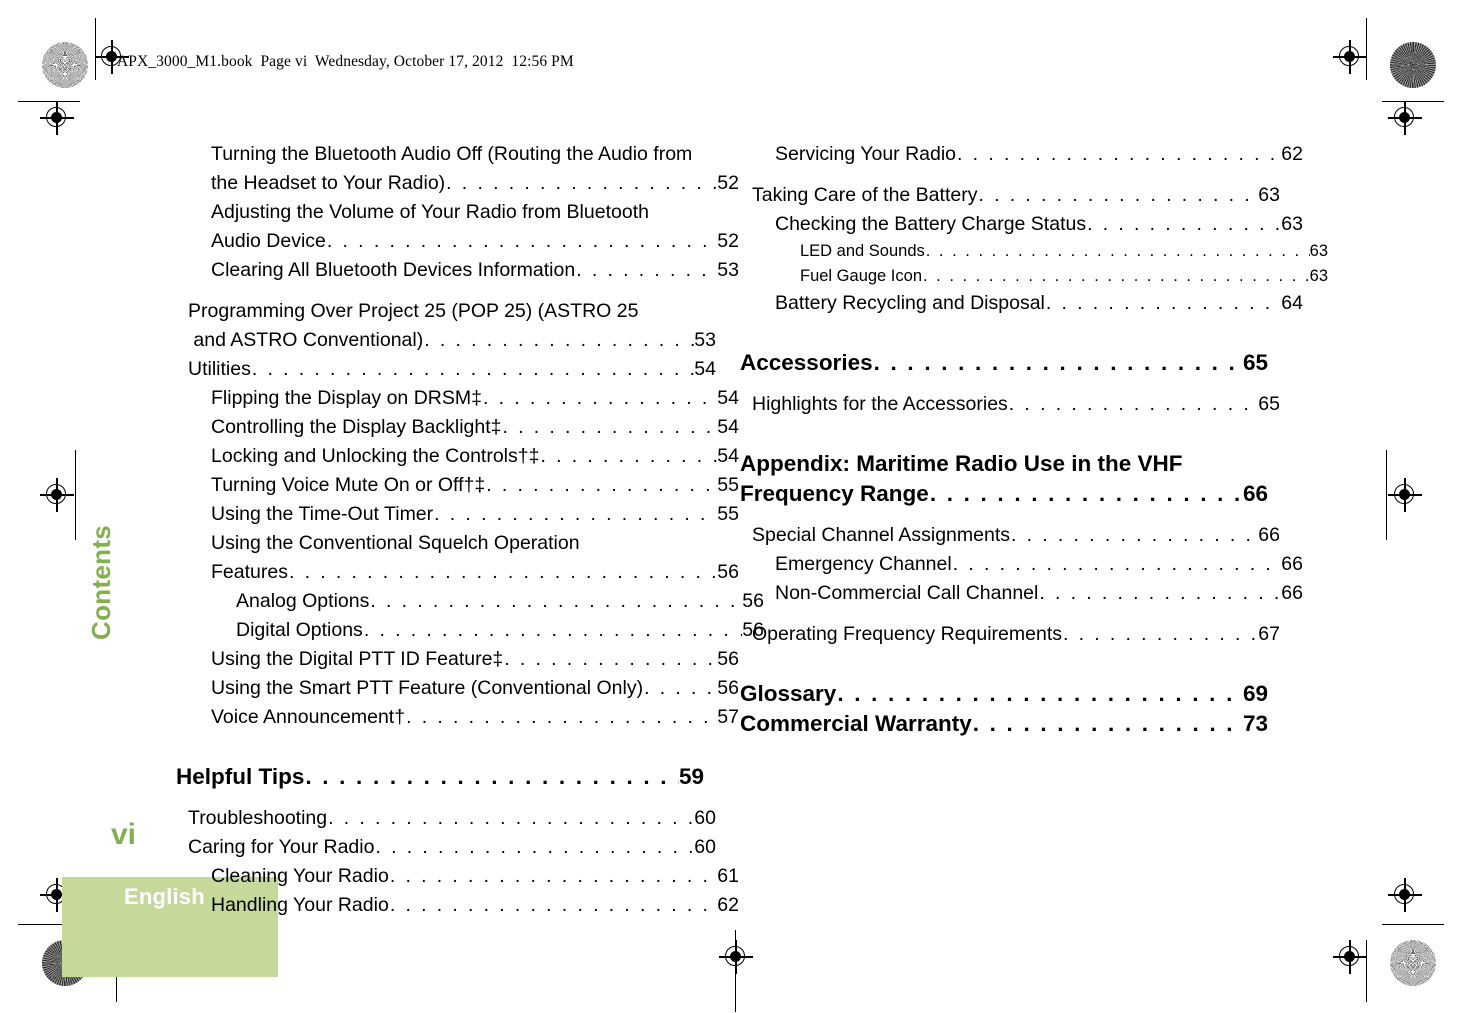 This screenshot has width=1462, height=1013. Describe the element at coordinates (961, 463) in the screenshot. I see `toc-entry-wrapped-line: Appendix: Maritime Radio Use in the VHF` at that location.